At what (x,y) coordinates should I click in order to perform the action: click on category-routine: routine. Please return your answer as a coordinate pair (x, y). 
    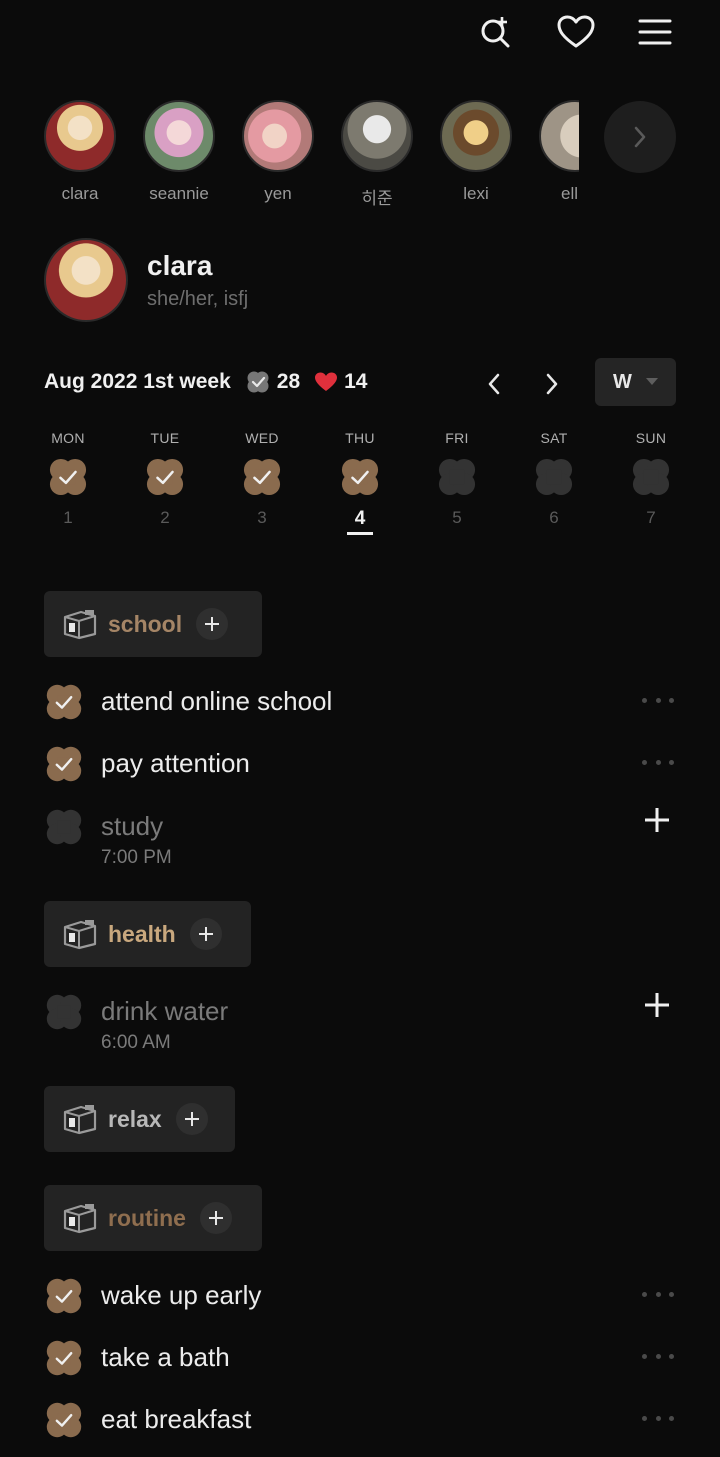
    Looking at the image, I should click on (153, 1218).